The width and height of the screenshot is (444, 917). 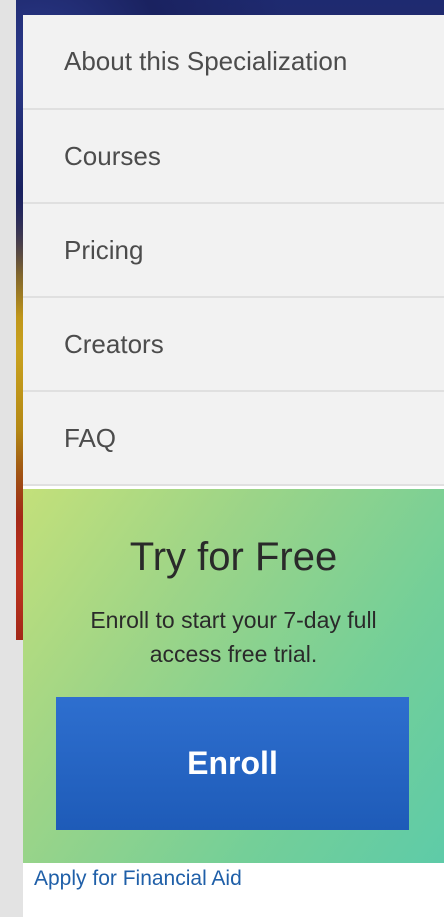 What do you see at coordinates (233, 557) in the screenshot?
I see `trial-title: Try for Free` at bounding box center [233, 557].